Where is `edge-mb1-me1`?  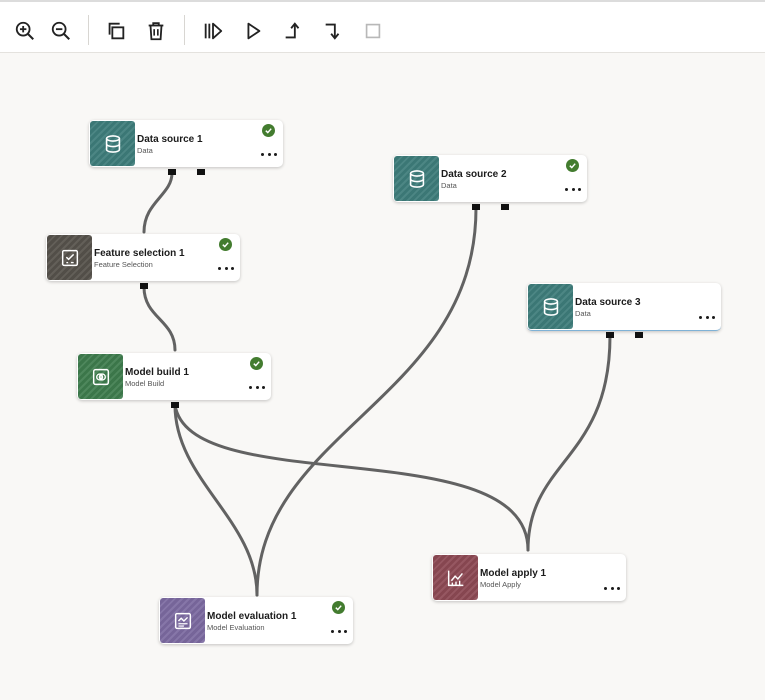
edge-mb1-me1 is located at coordinates (216, 500).